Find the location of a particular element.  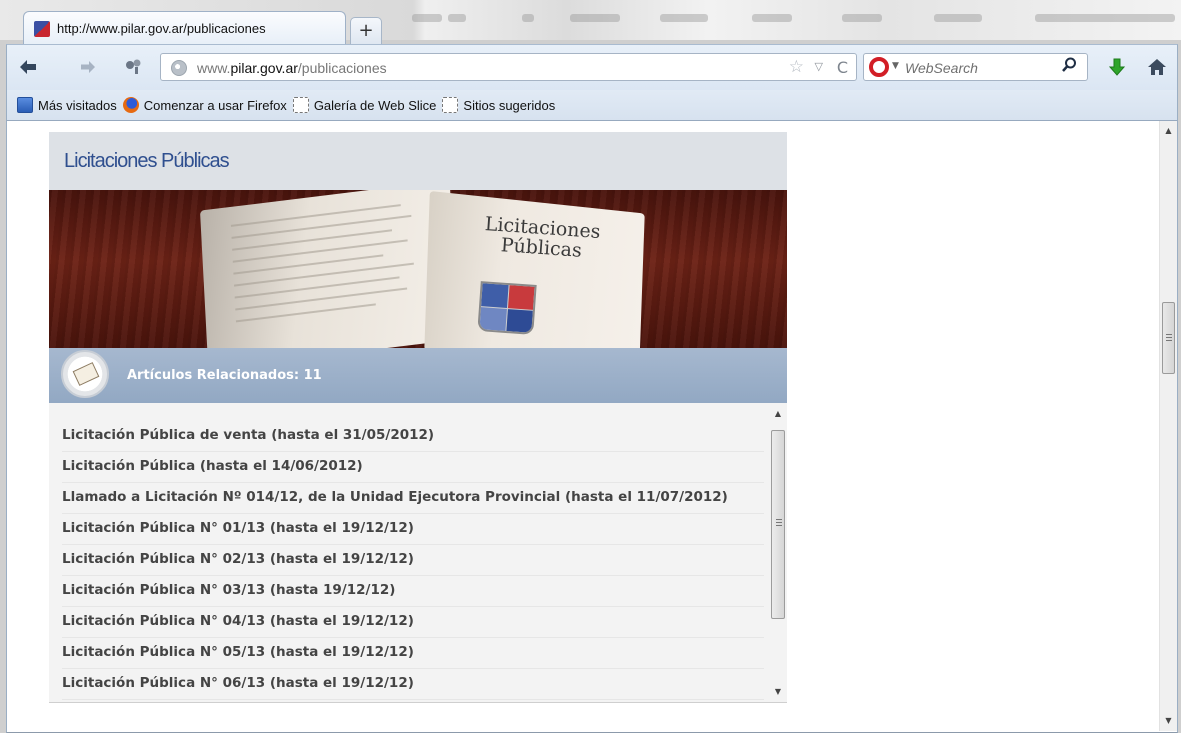

search-icon is located at coordinates (1069, 67).